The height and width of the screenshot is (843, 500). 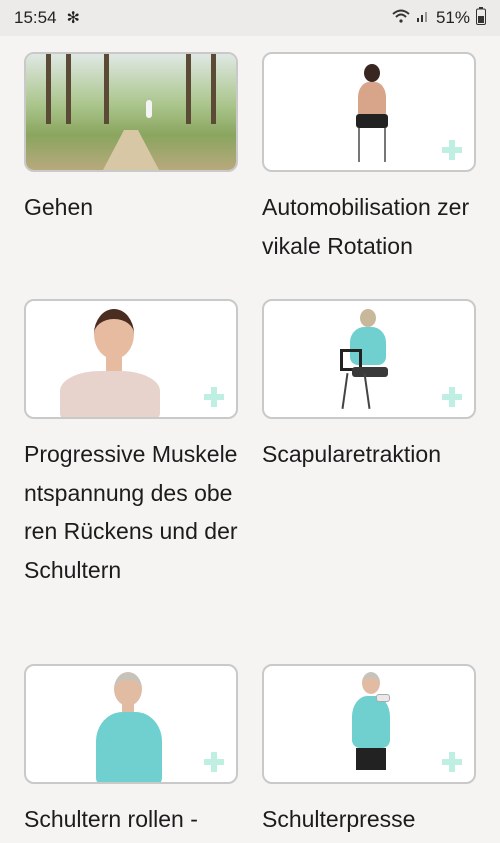 What do you see at coordinates (423, 18) in the screenshot?
I see `signal-icon` at bounding box center [423, 18].